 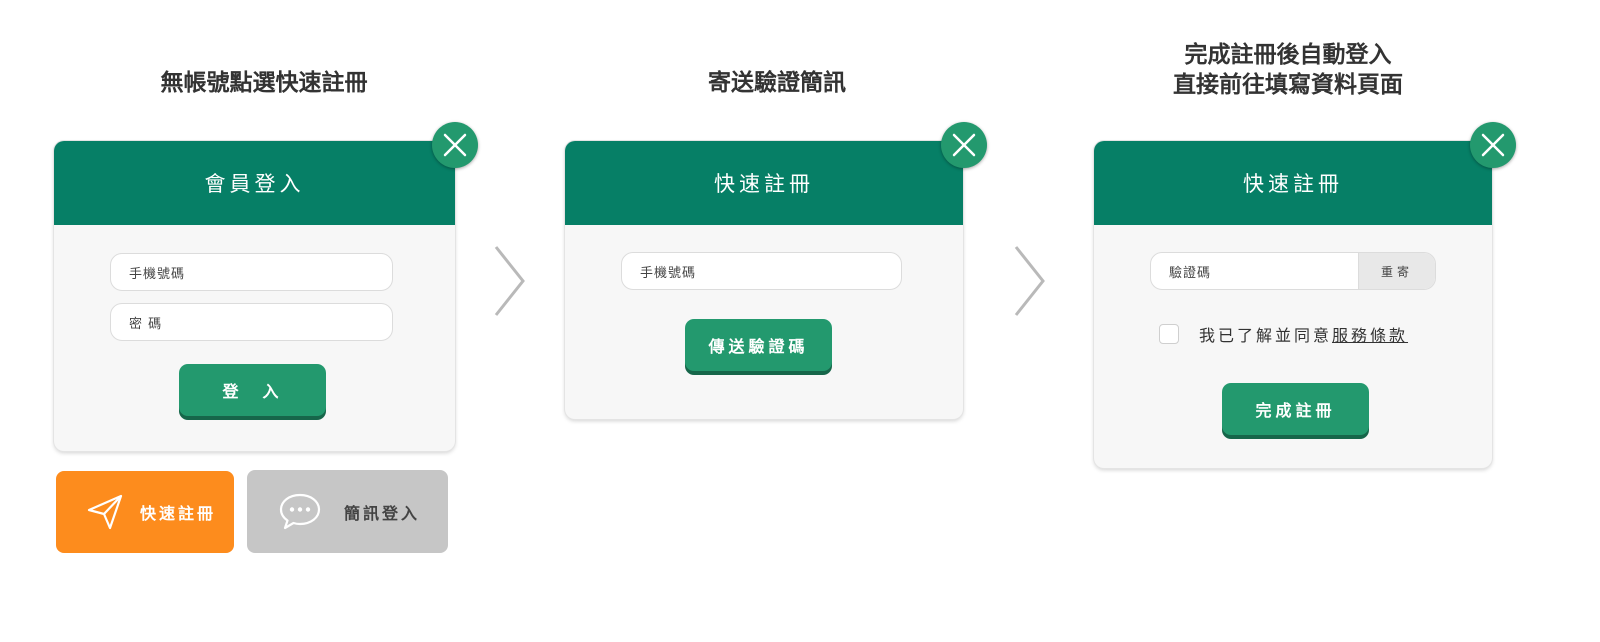 What do you see at coordinates (1266, 335) in the screenshot?
I see `terms-agree-text: 我已了解並同意` at bounding box center [1266, 335].